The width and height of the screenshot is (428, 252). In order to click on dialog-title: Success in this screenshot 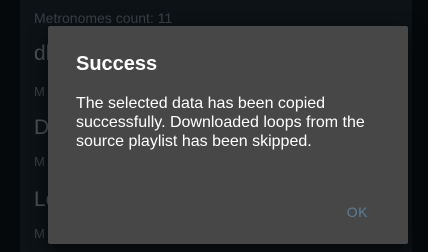, I will do `click(117, 64)`.